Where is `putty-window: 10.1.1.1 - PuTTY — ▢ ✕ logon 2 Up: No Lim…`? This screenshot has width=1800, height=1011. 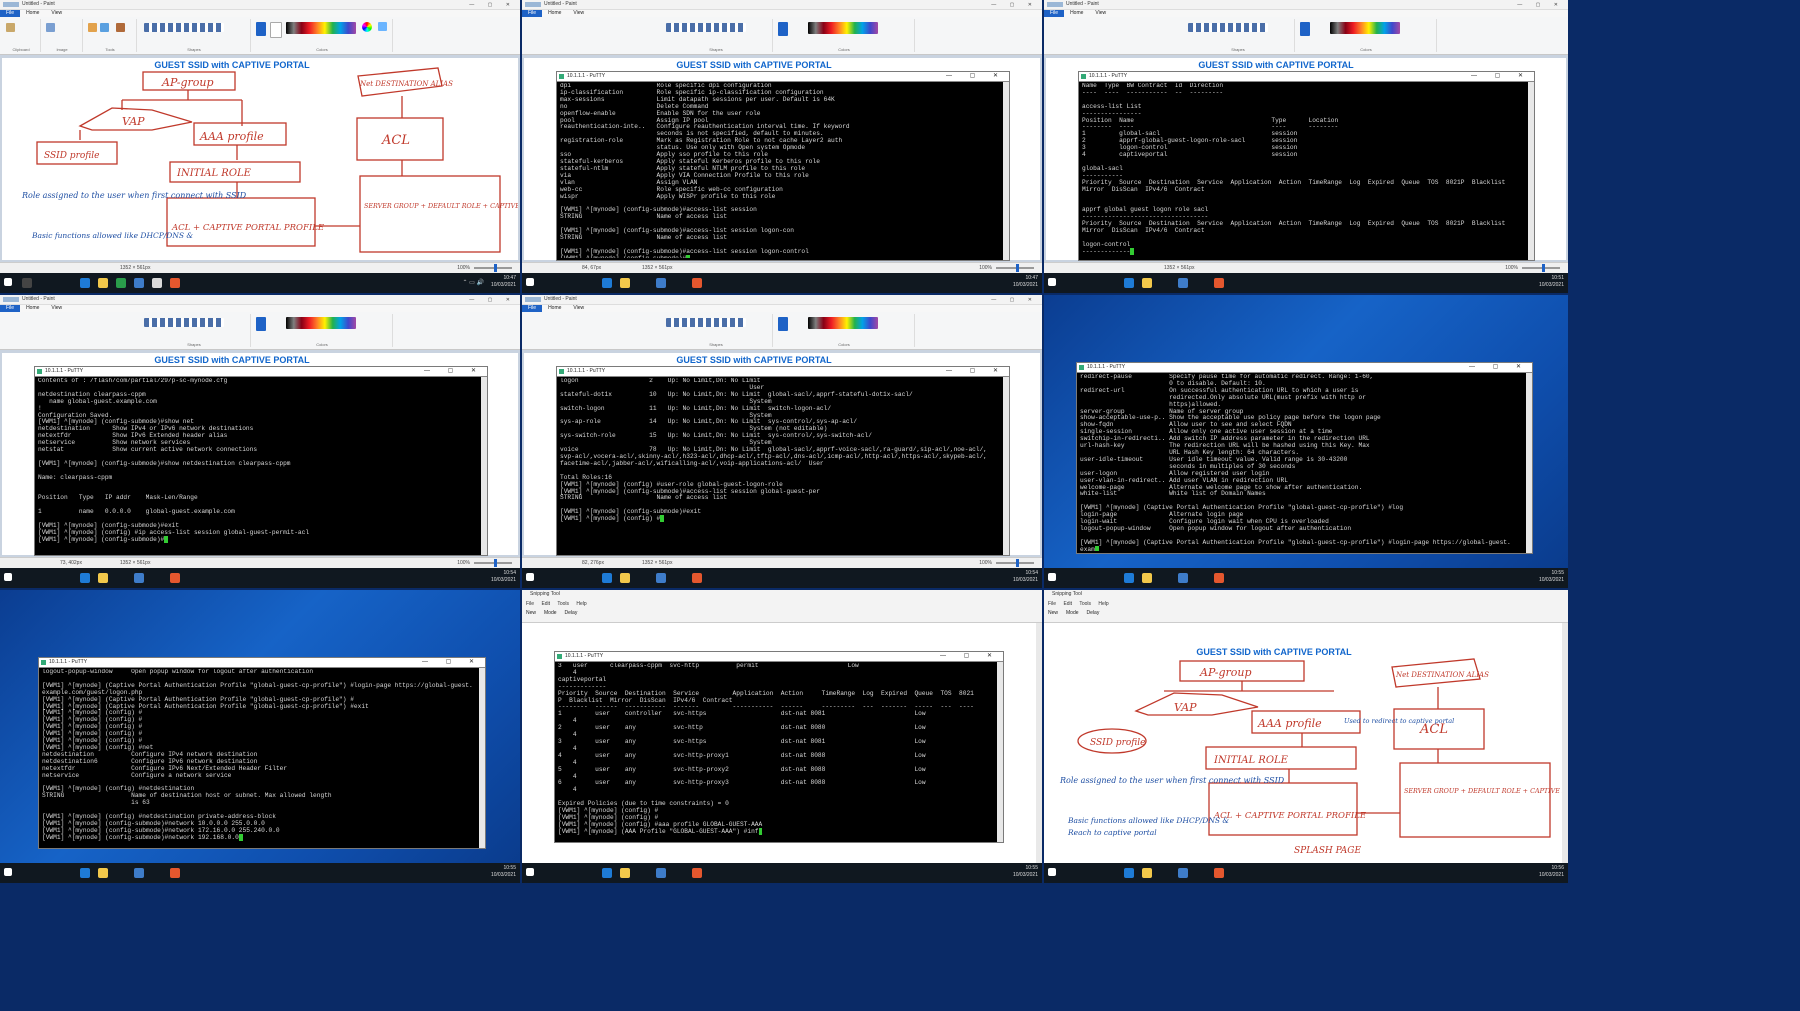
putty-window: 10.1.1.1 - PuTTY — ▢ ✕ logon 2 Up: No Lim… is located at coordinates (783, 461).